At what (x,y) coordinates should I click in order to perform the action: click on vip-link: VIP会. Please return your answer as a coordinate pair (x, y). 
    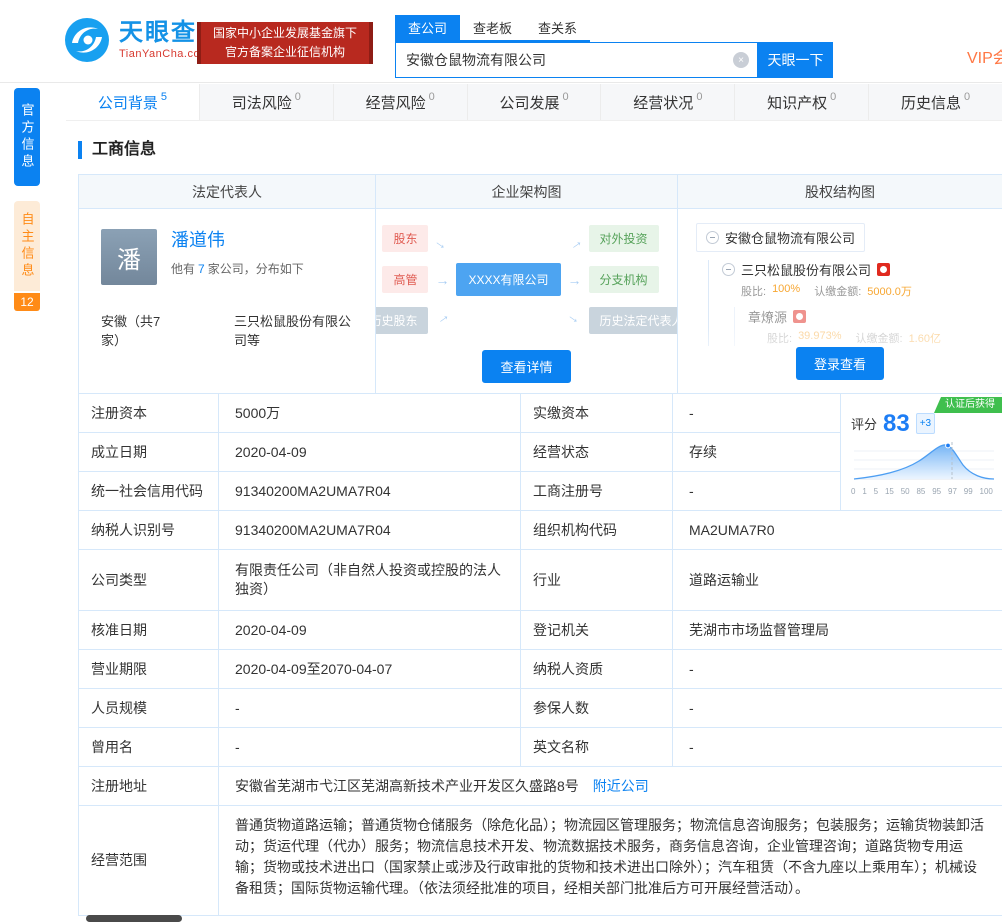
    Looking at the image, I should click on (984, 56).